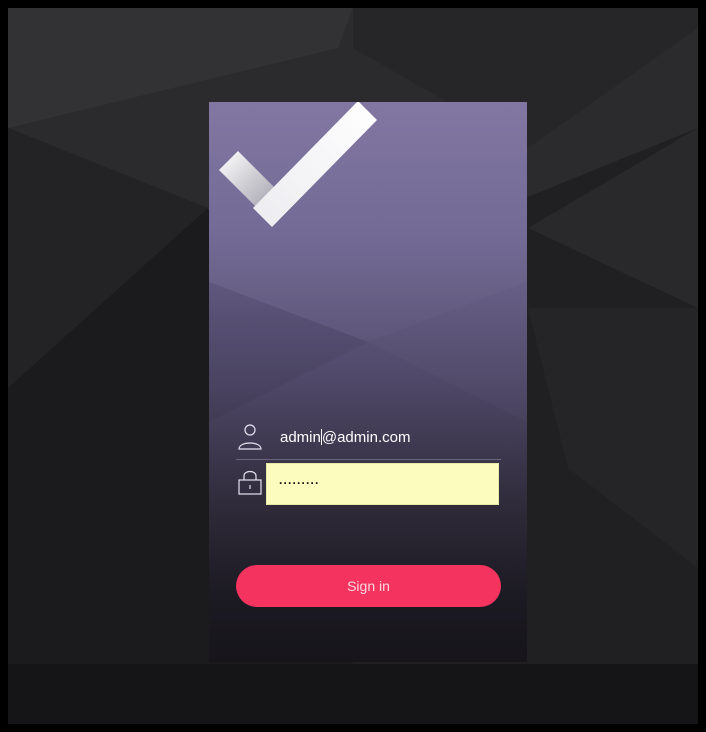  I want to click on email-value-part1: admin, so click(300, 437).